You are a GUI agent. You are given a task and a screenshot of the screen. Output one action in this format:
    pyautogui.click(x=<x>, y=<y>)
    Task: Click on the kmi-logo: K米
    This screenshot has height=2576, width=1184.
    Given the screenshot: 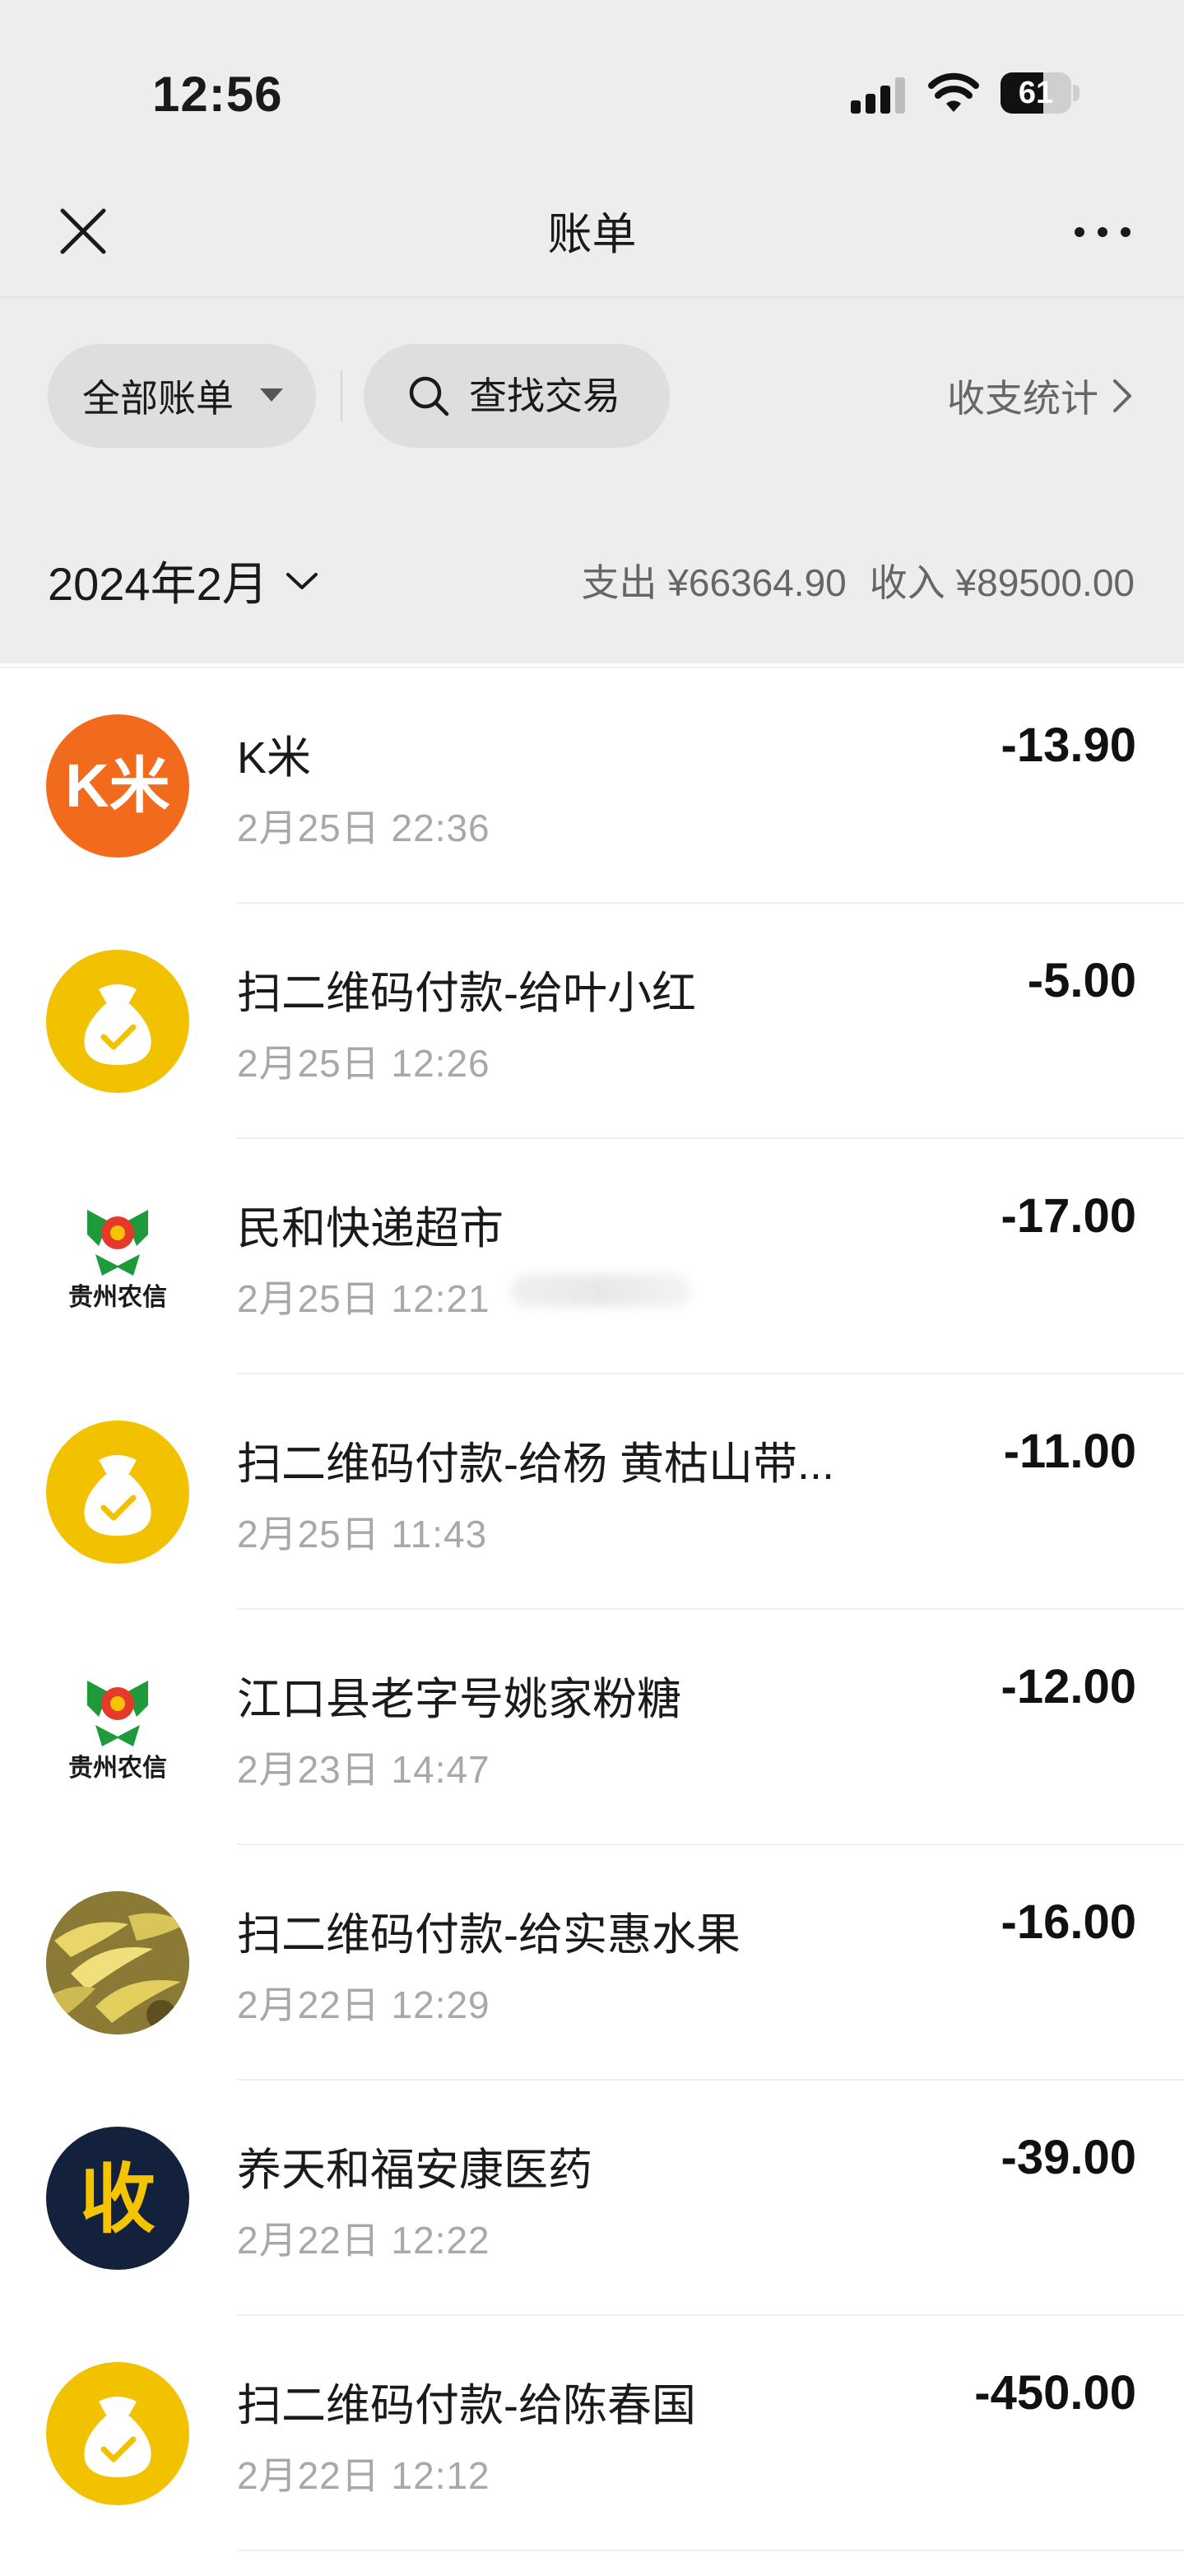 What is the action you would take?
    pyautogui.click(x=118, y=786)
    